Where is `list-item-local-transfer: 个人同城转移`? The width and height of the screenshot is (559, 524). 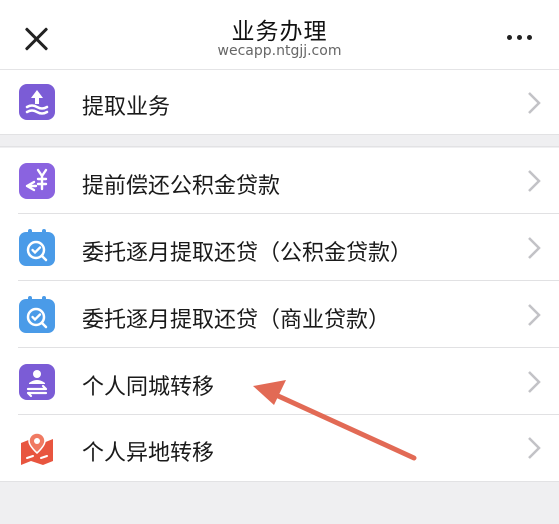
list-item-local-transfer: 个人同城转移 is located at coordinates (279, 381).